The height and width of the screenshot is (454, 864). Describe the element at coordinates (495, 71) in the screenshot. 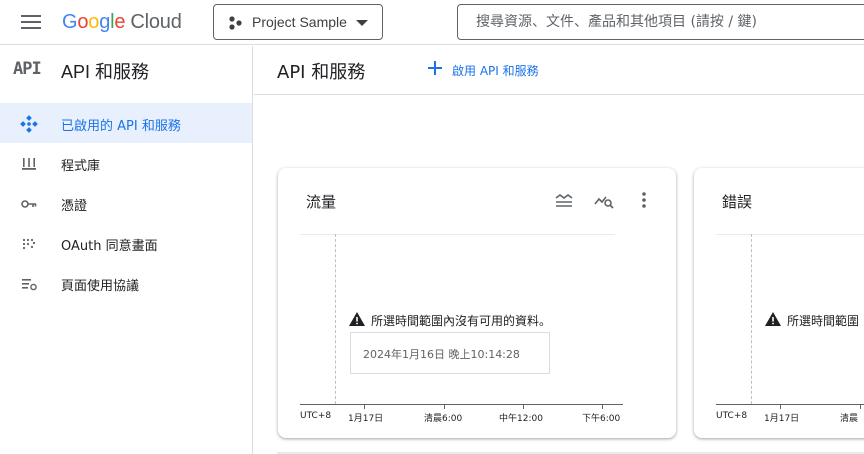

I see `enable-apis-label: 啟用 API 和服務` at that location.